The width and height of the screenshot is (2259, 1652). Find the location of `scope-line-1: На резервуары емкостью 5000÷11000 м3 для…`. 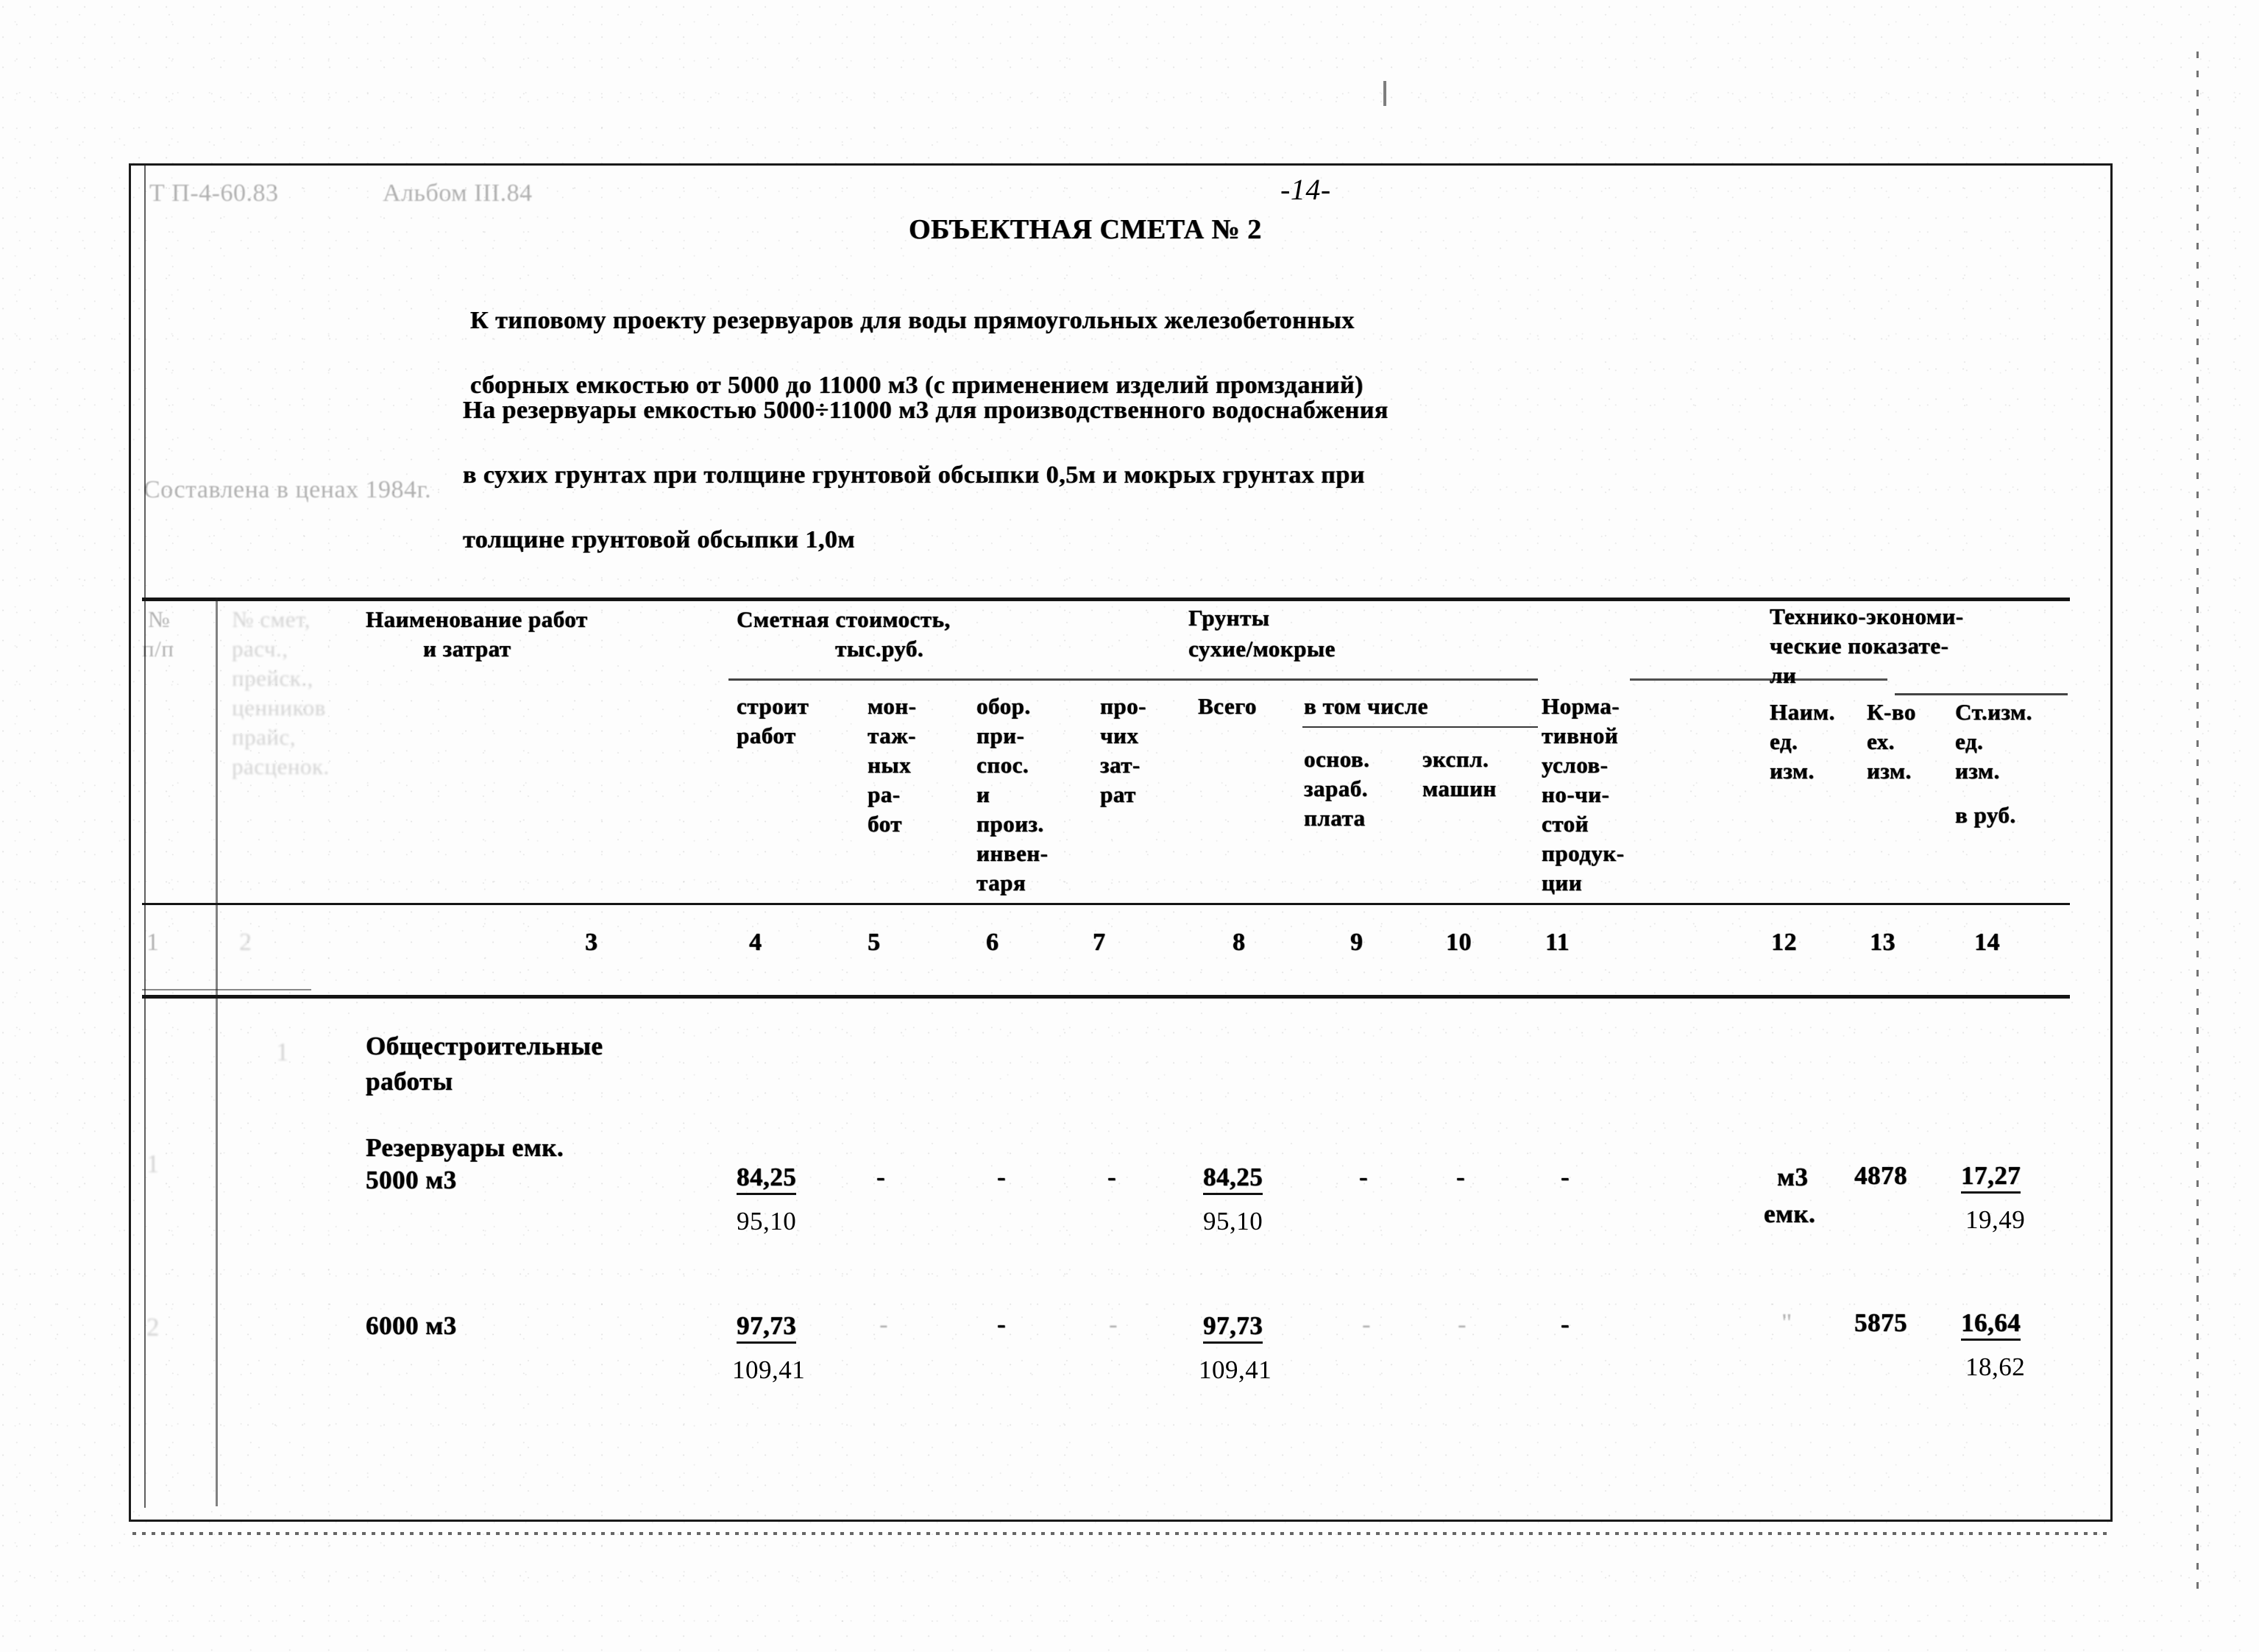

scope-line-1: На резервуары емкостью 5000÷11000 м3 для… is located at coordinates (926, 410).